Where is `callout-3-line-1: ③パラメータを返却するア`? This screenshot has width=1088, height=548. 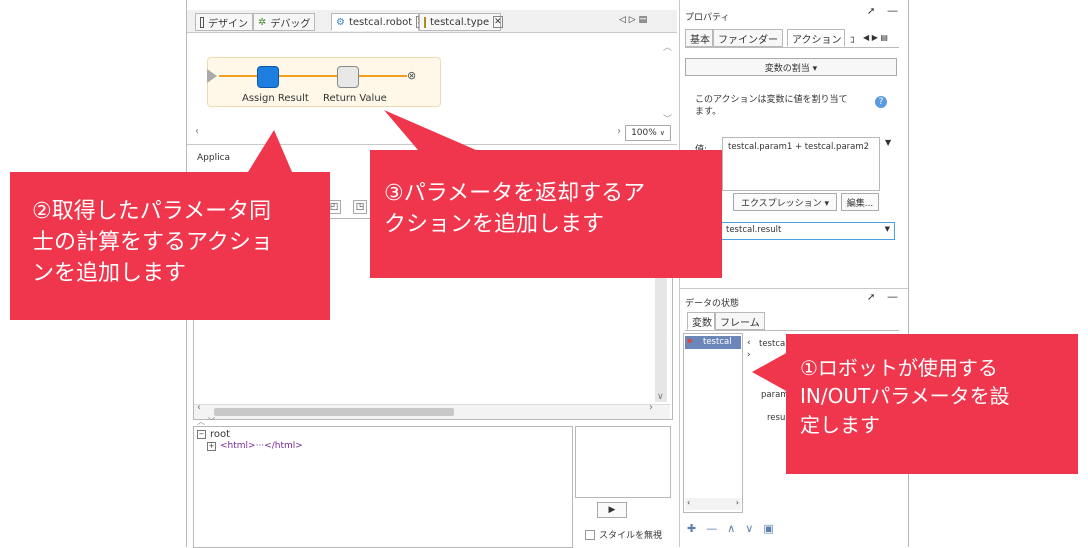
callout-3-line-1: ③パラメータを返却するア is located at coordinates (515, 193).